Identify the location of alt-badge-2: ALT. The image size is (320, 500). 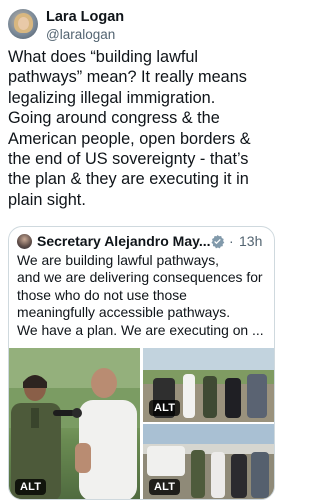
(165, 408).